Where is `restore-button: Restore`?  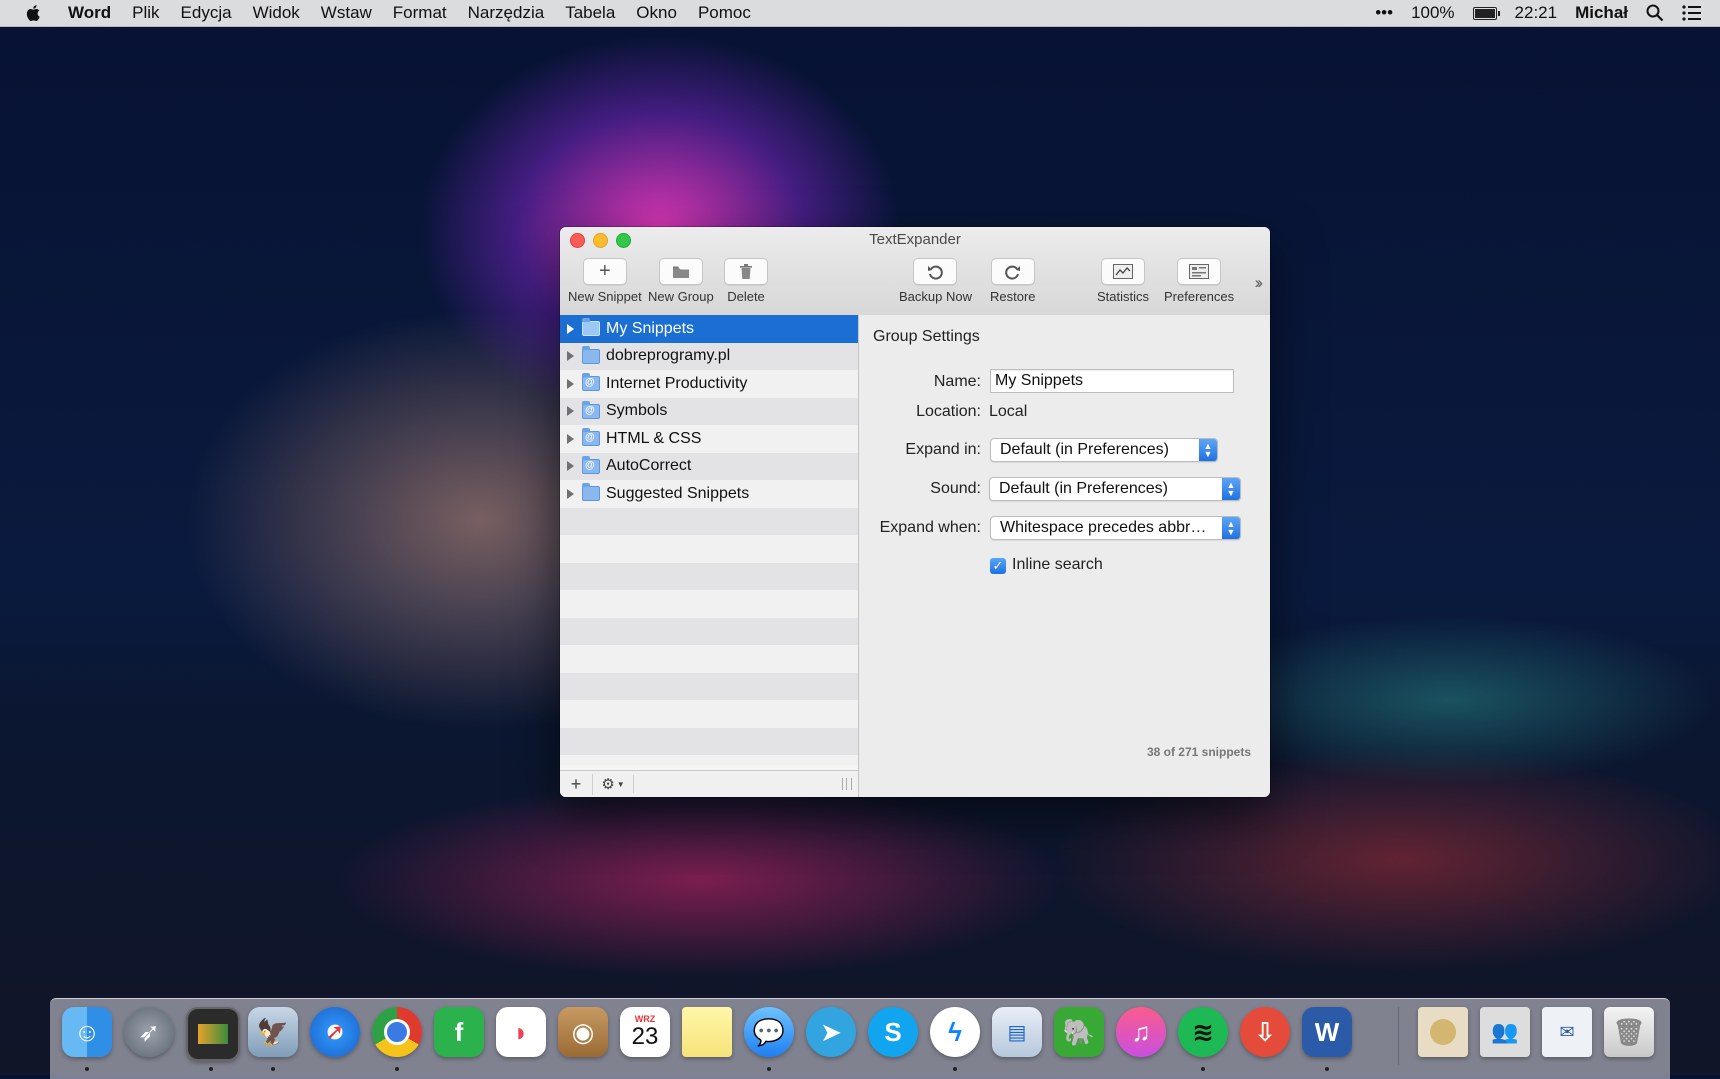 restore-button: Restore is located at coordinates (1013, 281).